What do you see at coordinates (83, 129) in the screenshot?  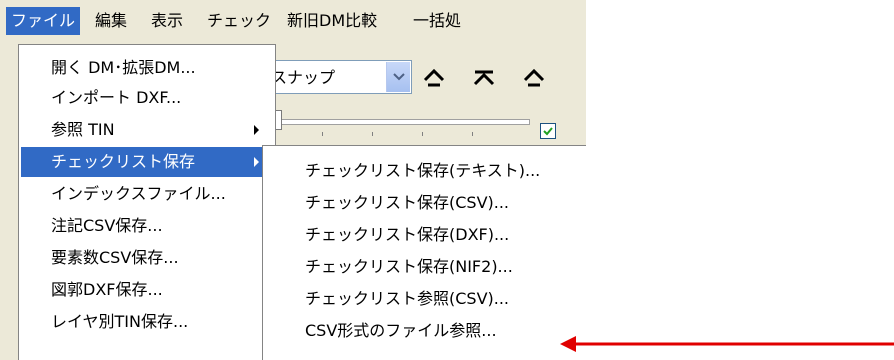 I see `menu-item-label: 参照 TIN` at bounding box center [83, 129].